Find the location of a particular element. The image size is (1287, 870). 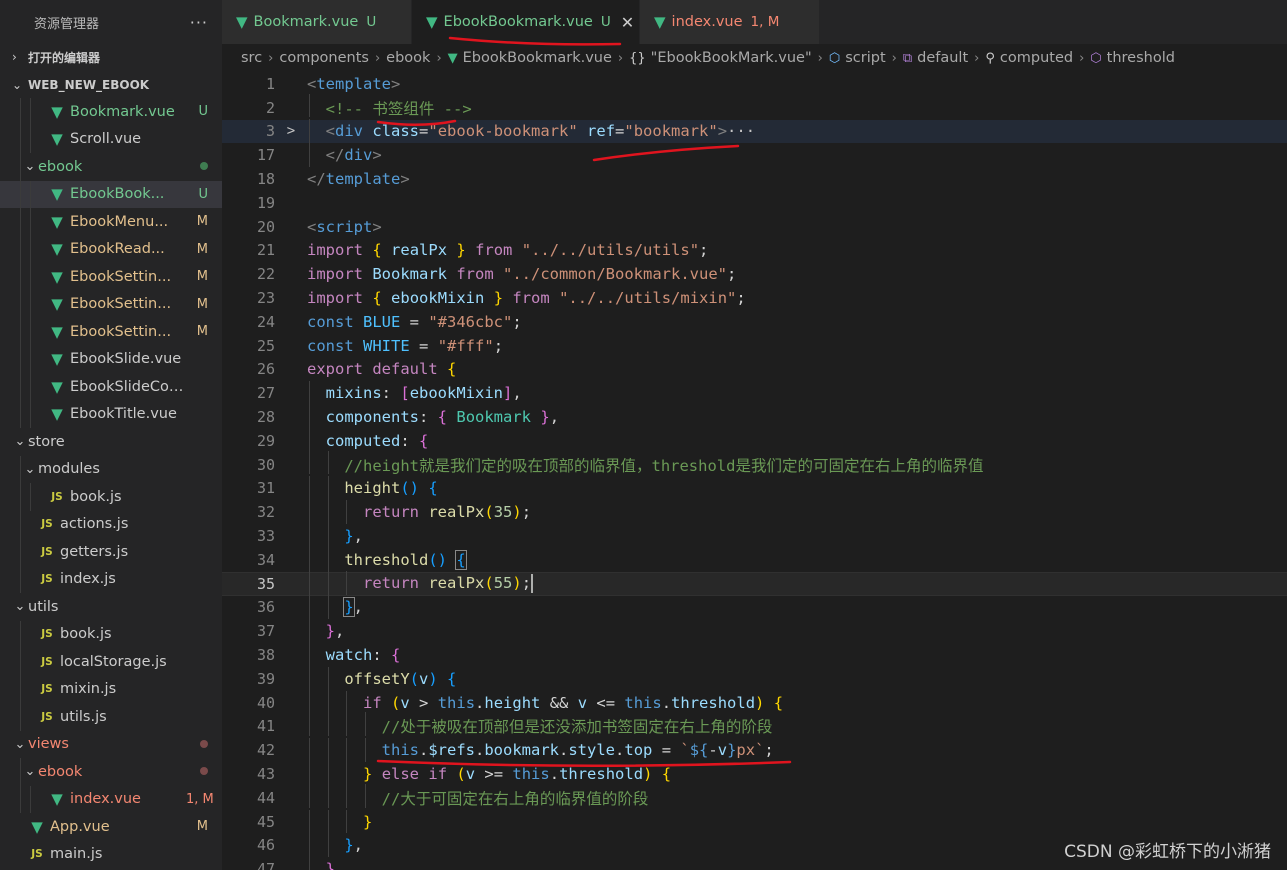

breadcrumb-item: ⚲ computed is located at coordinates (1029, 58).